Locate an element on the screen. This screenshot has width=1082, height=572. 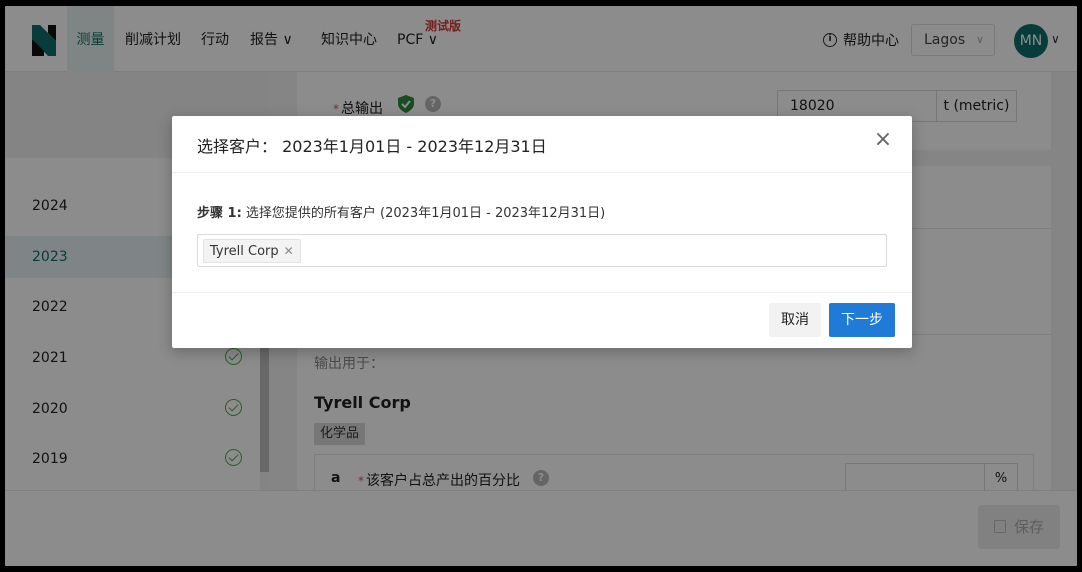
customer-multiselect: Tyrell Corp ✕ is located at coordinates (542, 250).